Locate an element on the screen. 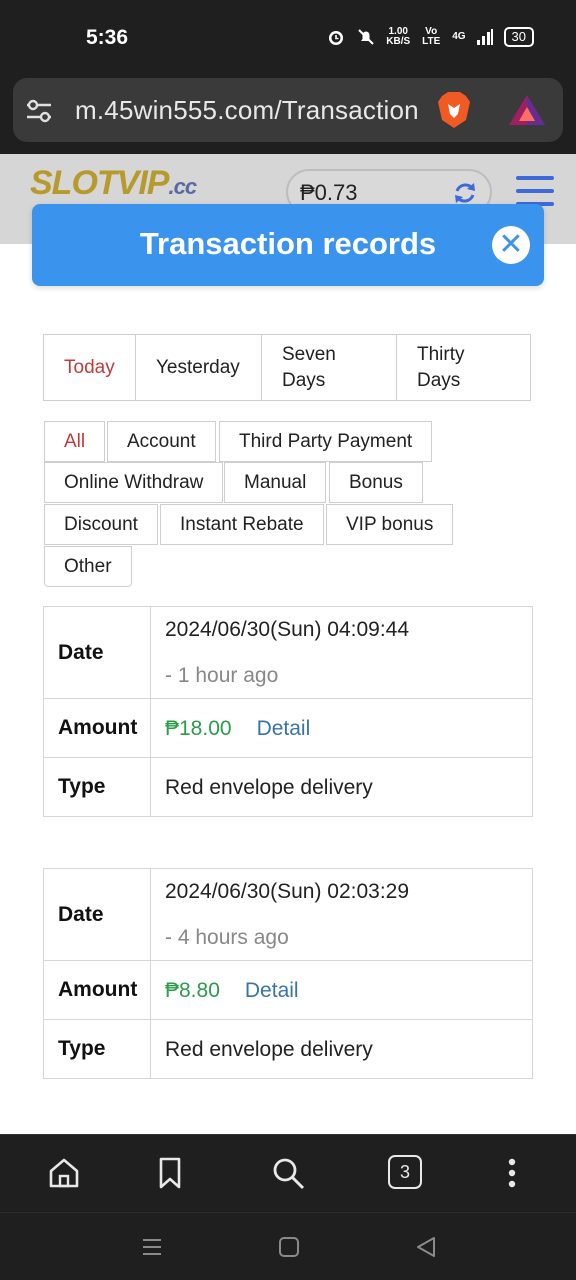  filter-chip-online-withdraw: Online Withdraw is located at coordinates (134, 482).